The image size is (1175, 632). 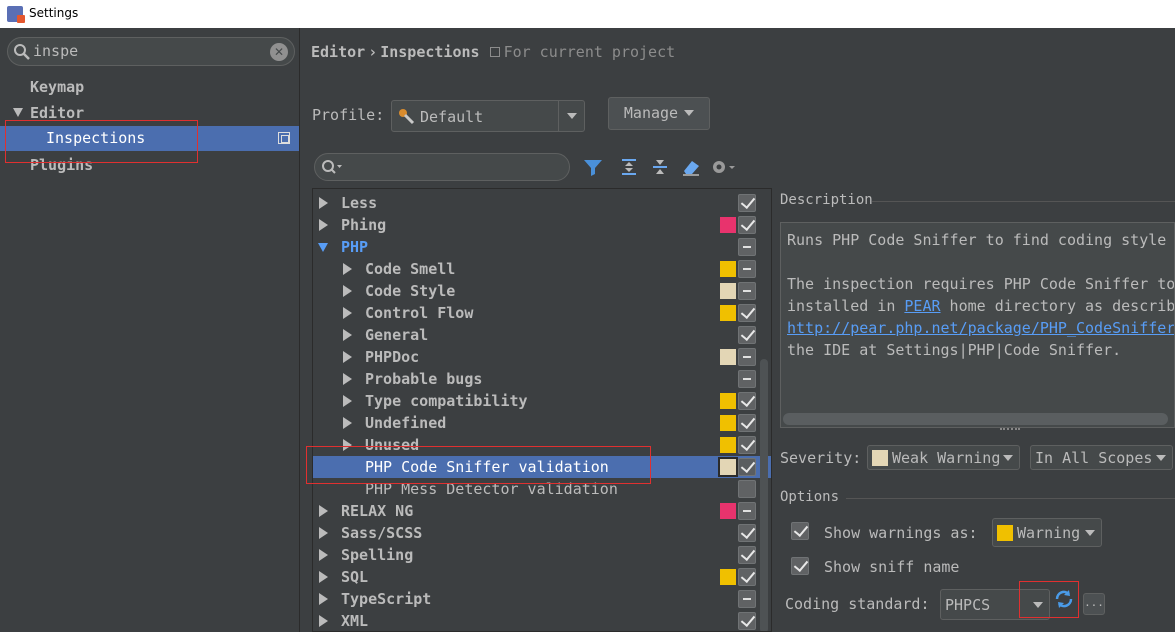 I want to click on profile-select: Default, so click(x=488, y=116).